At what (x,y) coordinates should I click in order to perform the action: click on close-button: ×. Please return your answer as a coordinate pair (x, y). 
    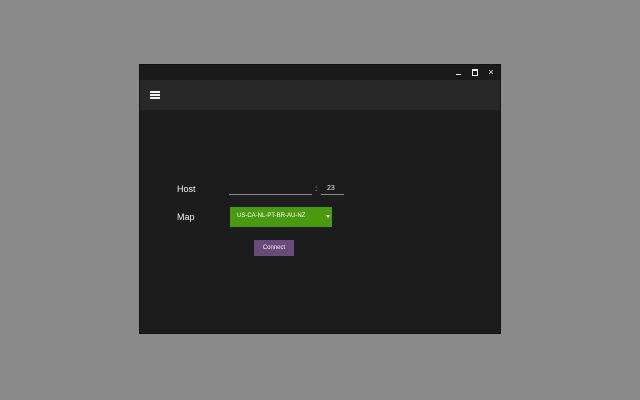
    Looking at the image, I should click on (491, 72).